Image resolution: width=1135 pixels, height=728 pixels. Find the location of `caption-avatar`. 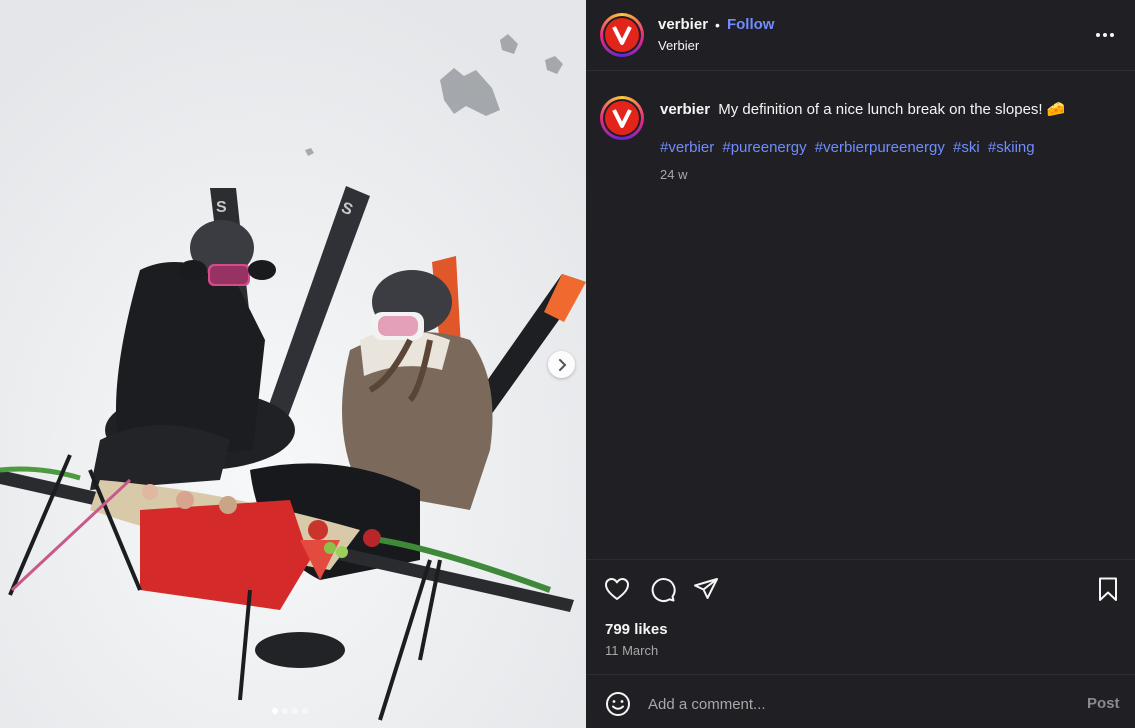

caption-avatar is located at coordinates (622, 118).